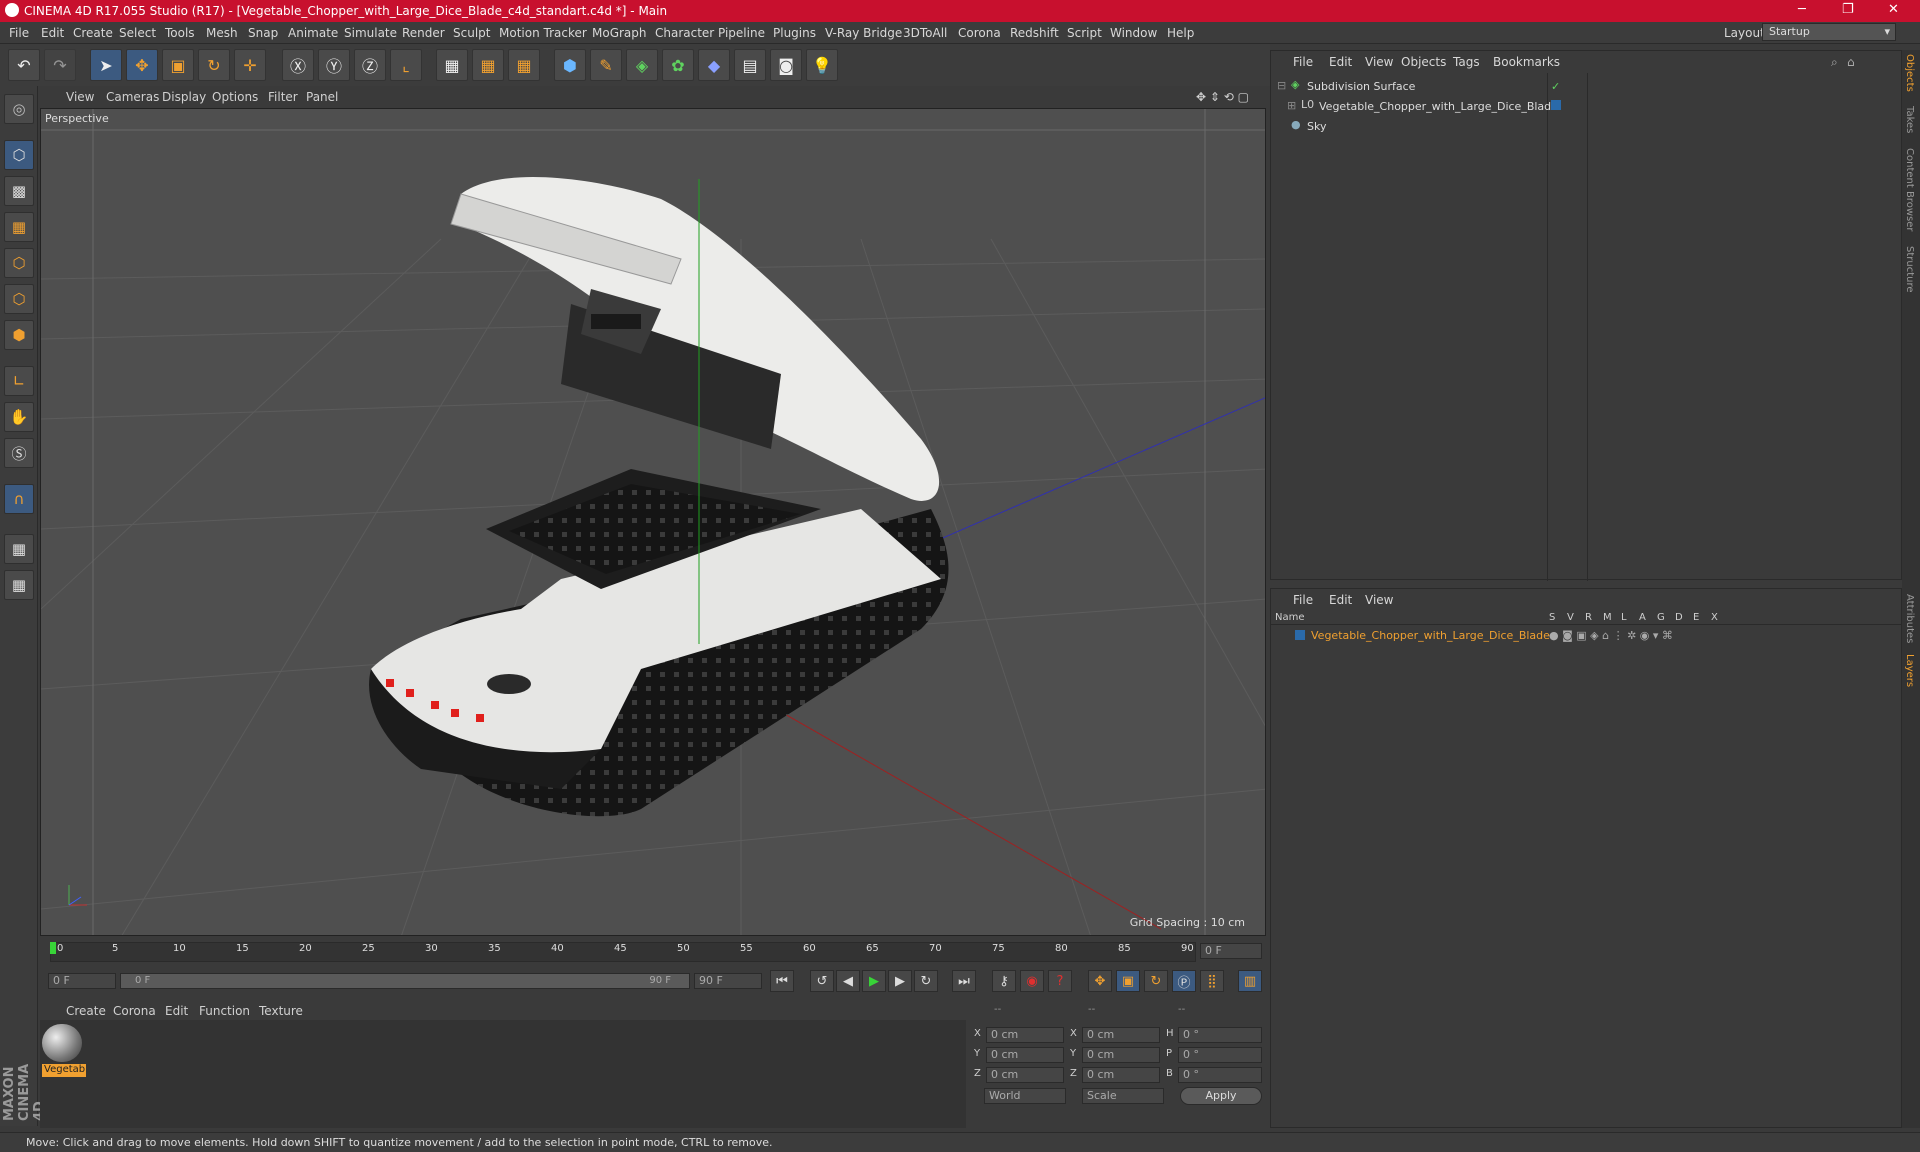 This screenshot has width=1920, height=1152. I want to click on layout-select: Startup ▾, so click(1829, 32).